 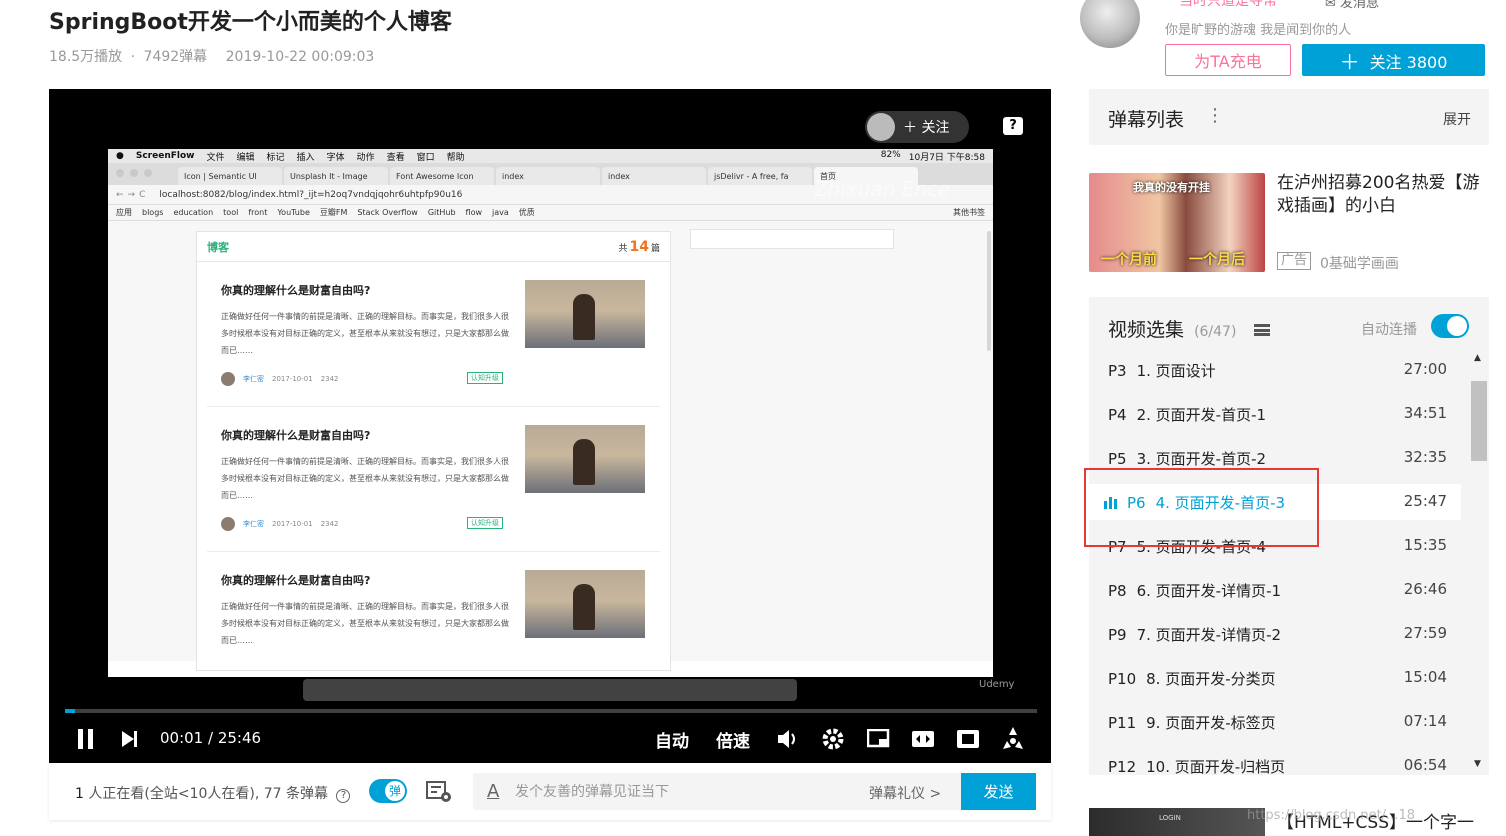 I want to click on volume-icon, so click(x=789, y=741).